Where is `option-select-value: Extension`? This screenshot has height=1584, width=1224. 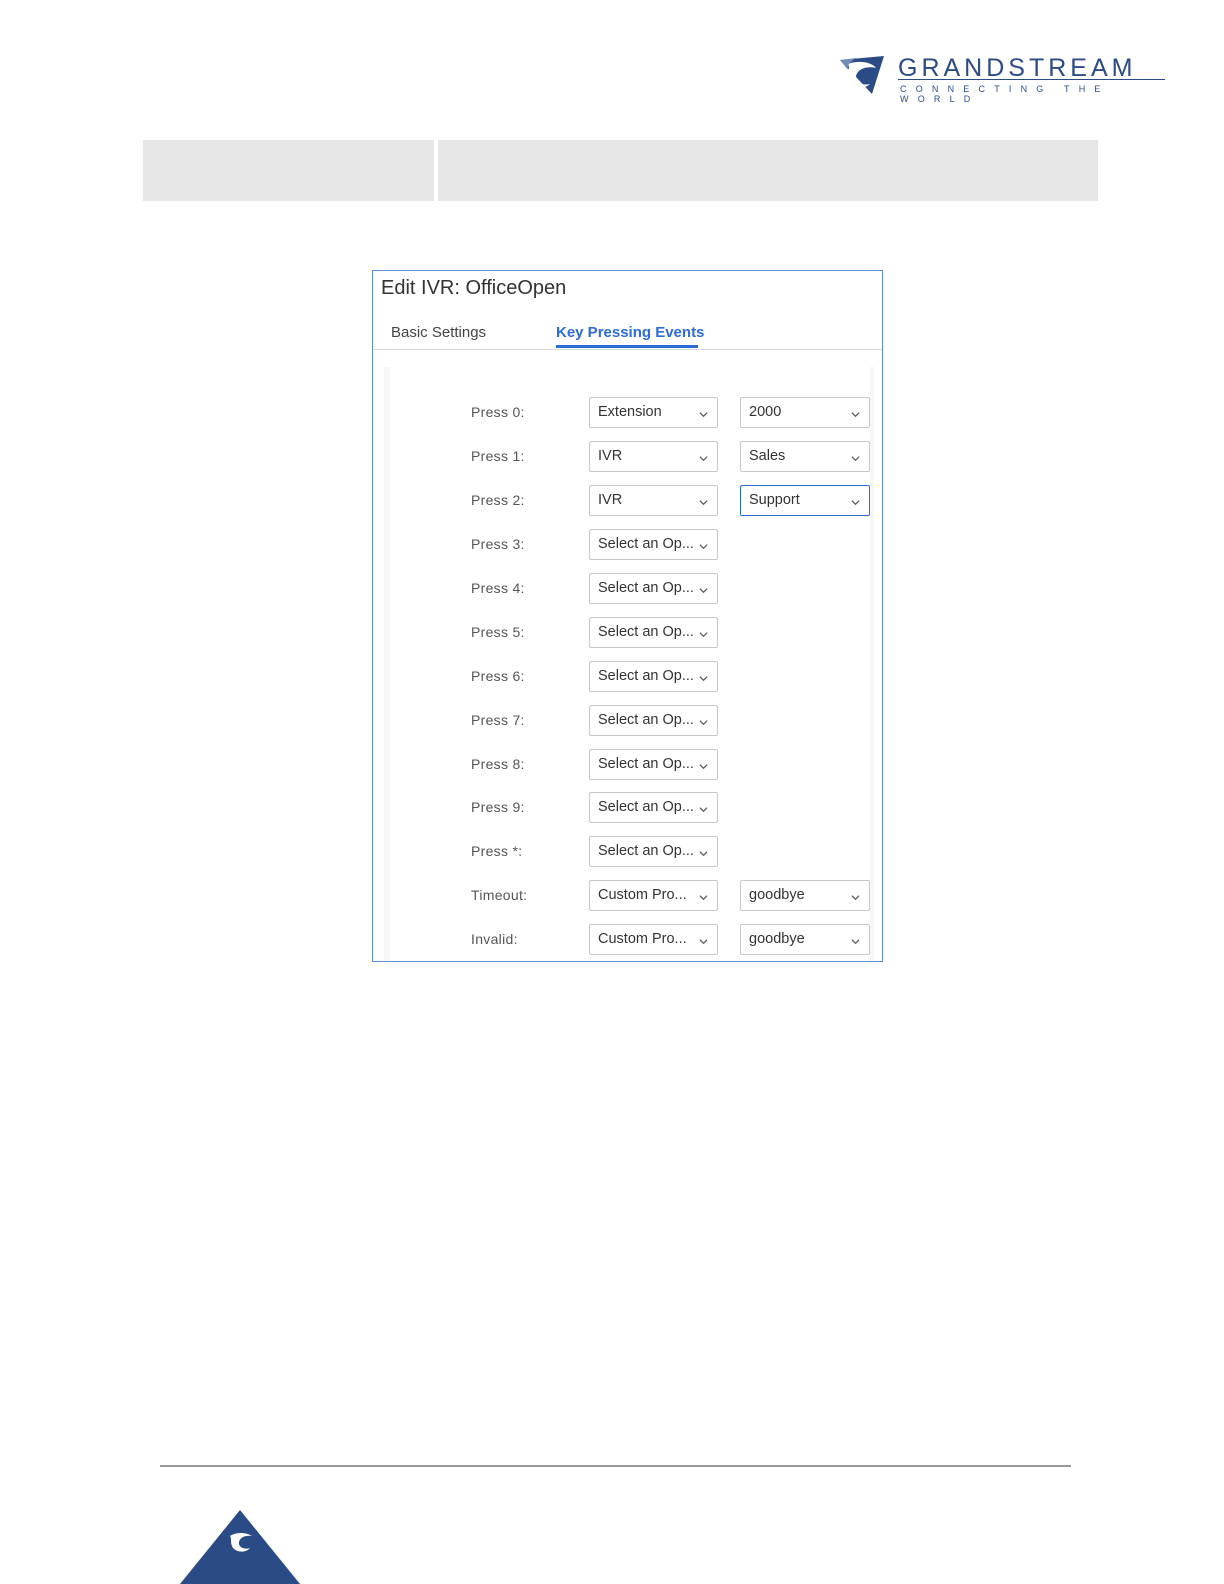 option-select-value: Extension is located at coordinates (630, 412).